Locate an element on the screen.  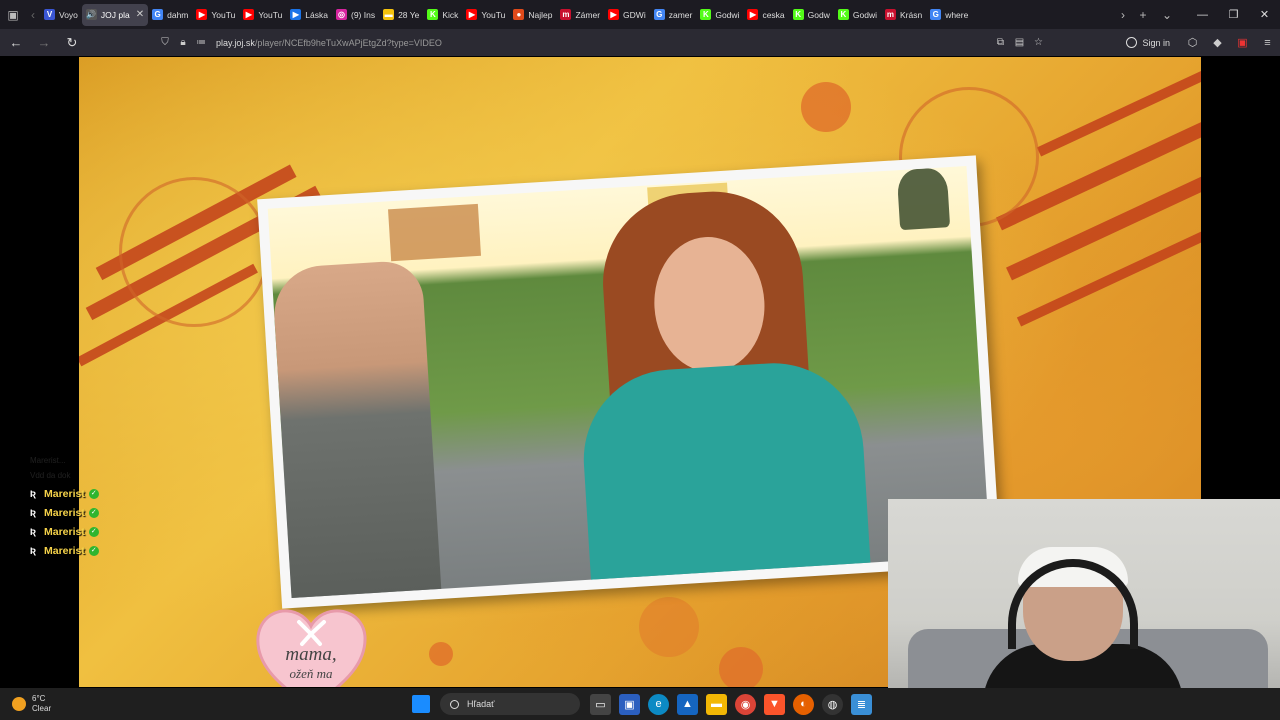
tab-label: Láska is located at coordinates (316, 14).